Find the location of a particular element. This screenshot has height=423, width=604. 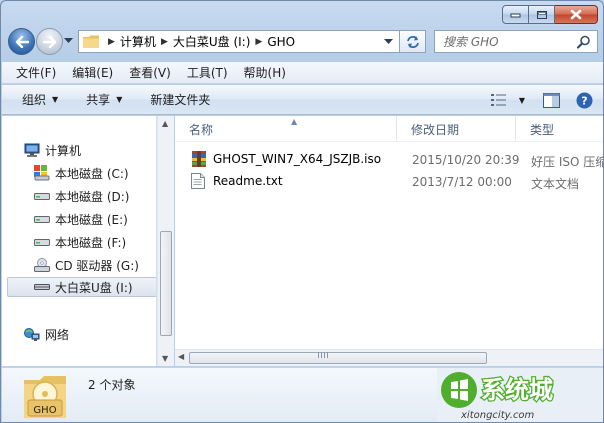

nav-item-drive-e: 本地磁盘 (E:) is located at coordinates (81, 219).